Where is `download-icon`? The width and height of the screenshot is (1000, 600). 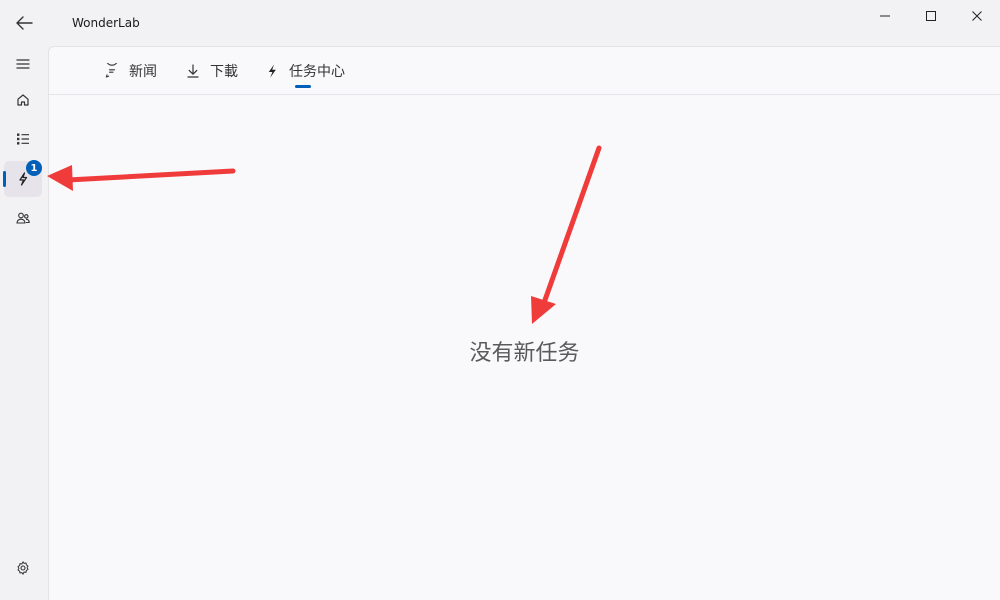 download-icon is located at coordinates (193, 71).